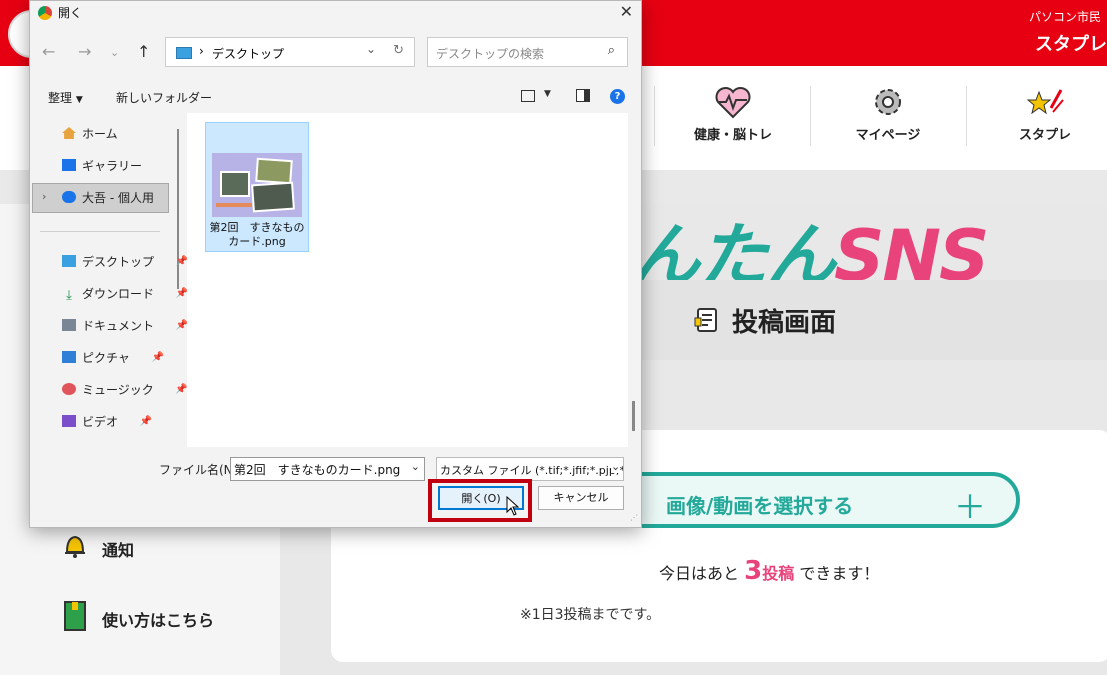 Image resolution: width=1107 pixels, height=675 pixels. What do you see at coordinates (581, 498) in the screenshot?
I see `cancel-button: キャンセル` at bounding box center [581, 498].